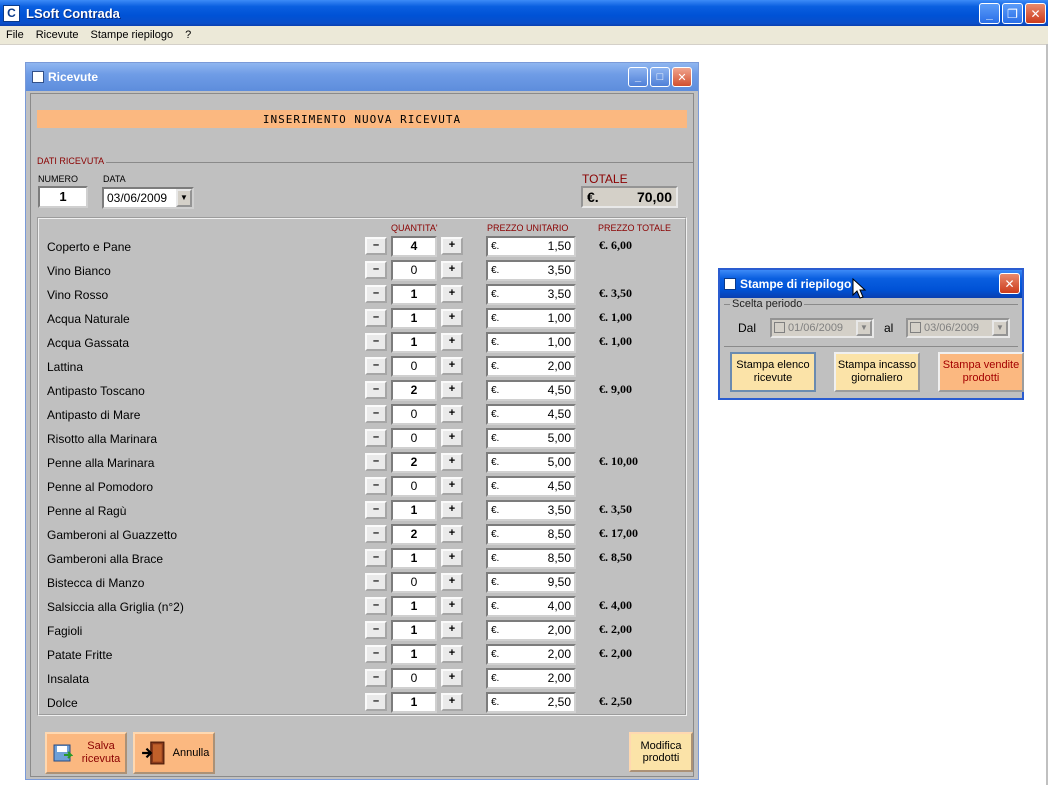 The image size is (1048, 785). What do you see at coordinates (531, 246) in the screenshot?
I see `unit-price-field: €. 1,50` at bounding box center [531, 246].